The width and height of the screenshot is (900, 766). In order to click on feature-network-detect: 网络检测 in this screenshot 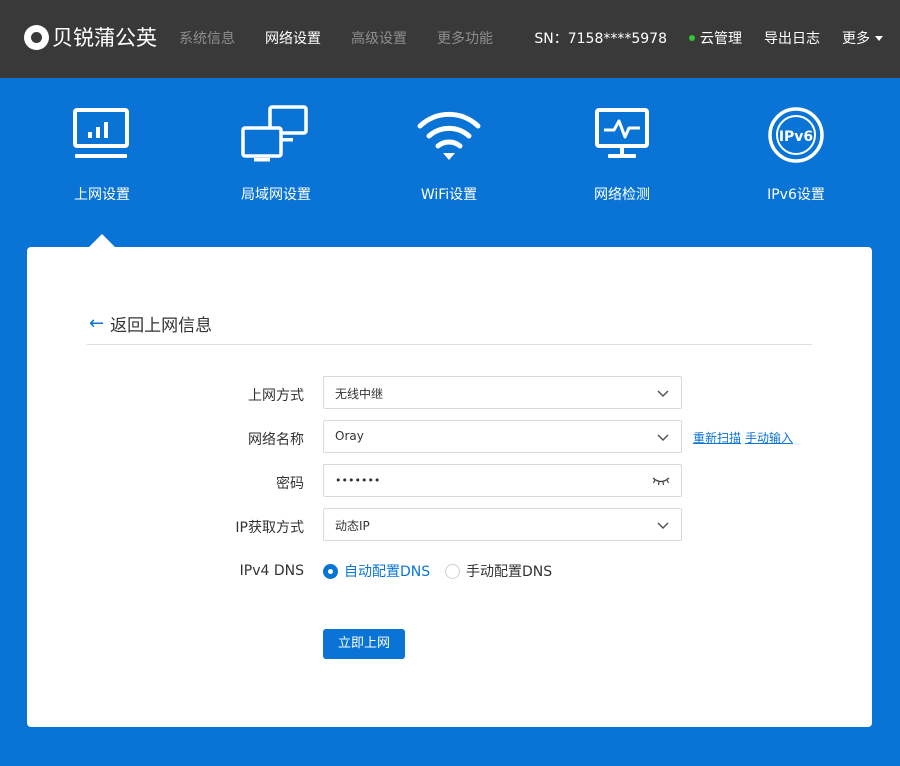, I will do `click(622, 153)`.